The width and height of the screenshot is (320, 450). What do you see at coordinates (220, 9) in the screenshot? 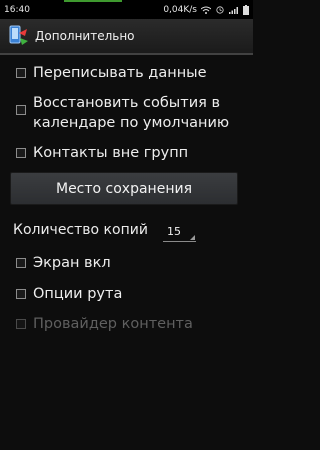
I see `alarm-icon` at bounding box center [220, 9].